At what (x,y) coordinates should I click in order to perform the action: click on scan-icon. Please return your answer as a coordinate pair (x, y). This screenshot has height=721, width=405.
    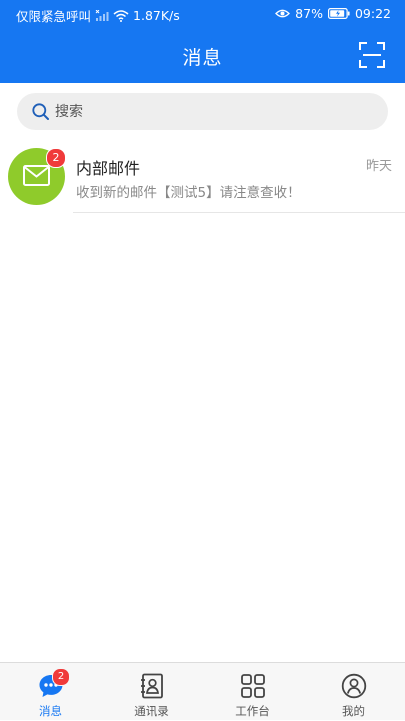
    Looking at the image, I should click on (372, 55).